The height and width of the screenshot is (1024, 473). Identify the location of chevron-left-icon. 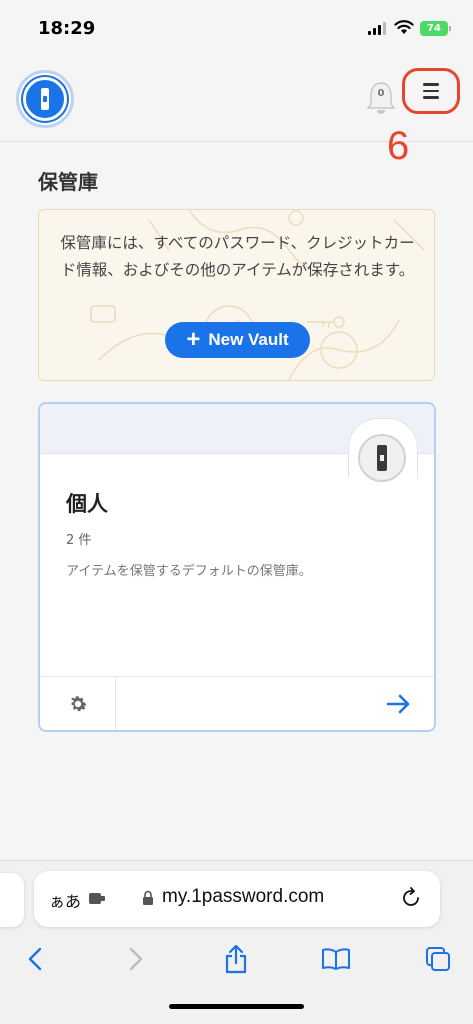
(35, 959).